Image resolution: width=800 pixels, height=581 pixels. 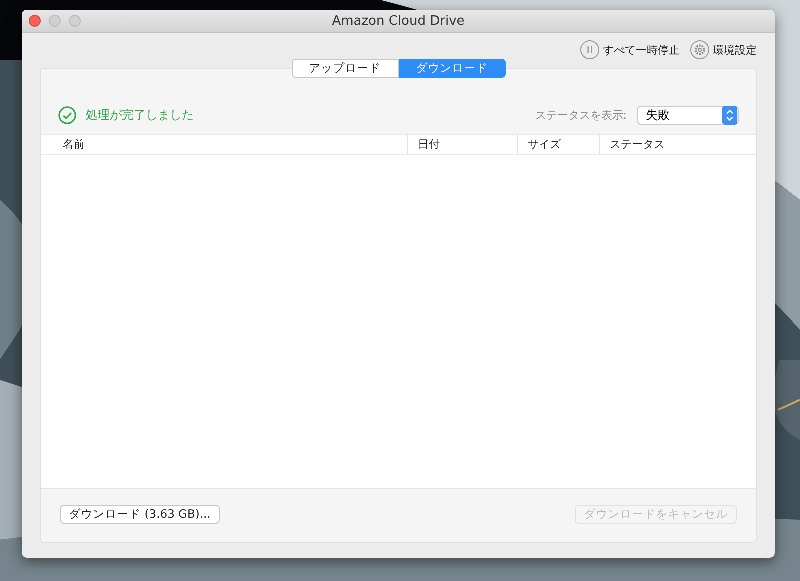 What do you see at coordinates (677, 144) in the screenshot?
I see `column-header: ステータス` at bounding box center [677, 144].